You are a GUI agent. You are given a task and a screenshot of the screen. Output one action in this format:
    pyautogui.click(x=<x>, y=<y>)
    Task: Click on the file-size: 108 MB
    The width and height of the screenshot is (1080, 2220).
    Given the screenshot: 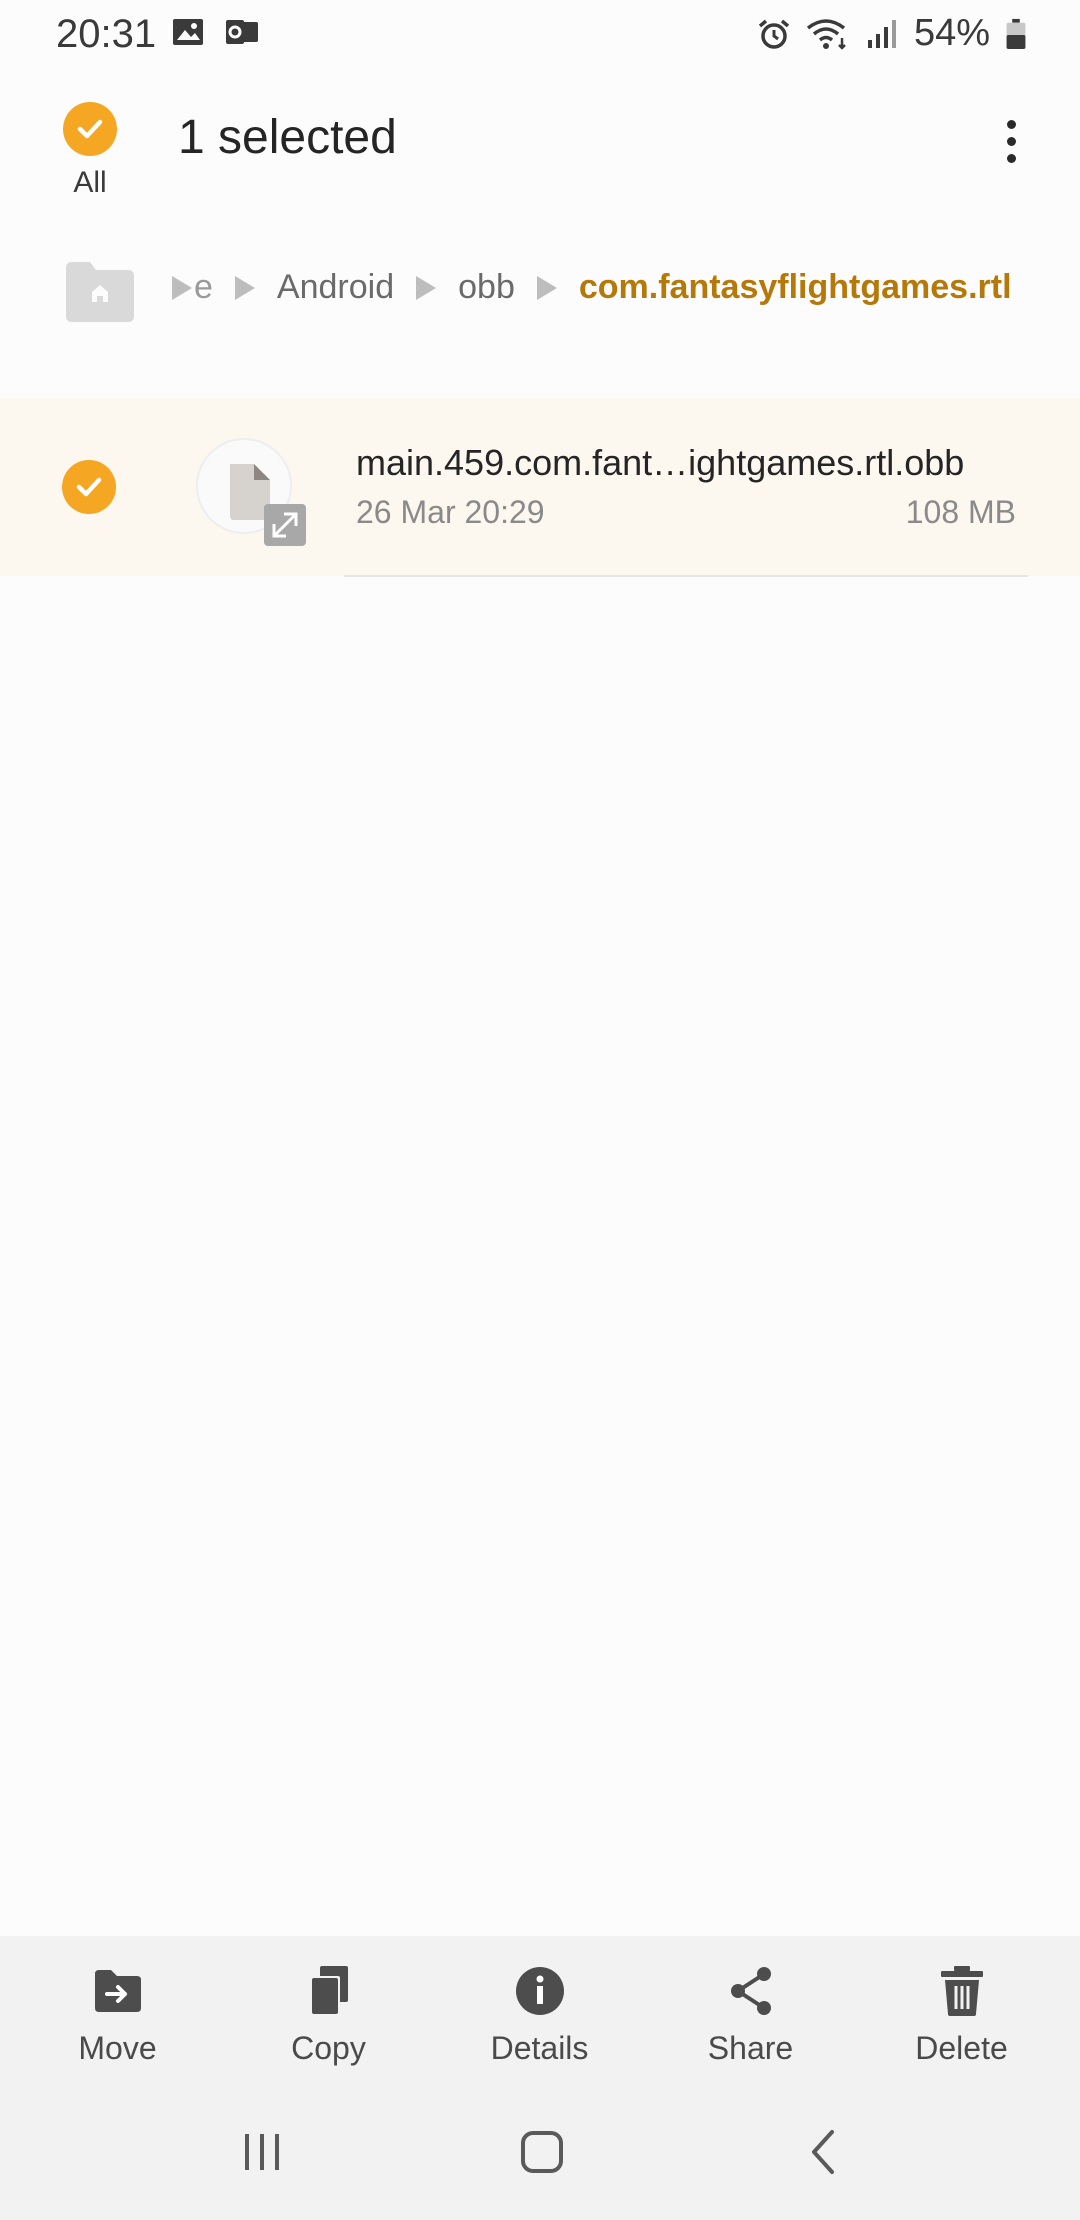 What is the action you would take?
    pyautogui.click(x=960, y=512)
    